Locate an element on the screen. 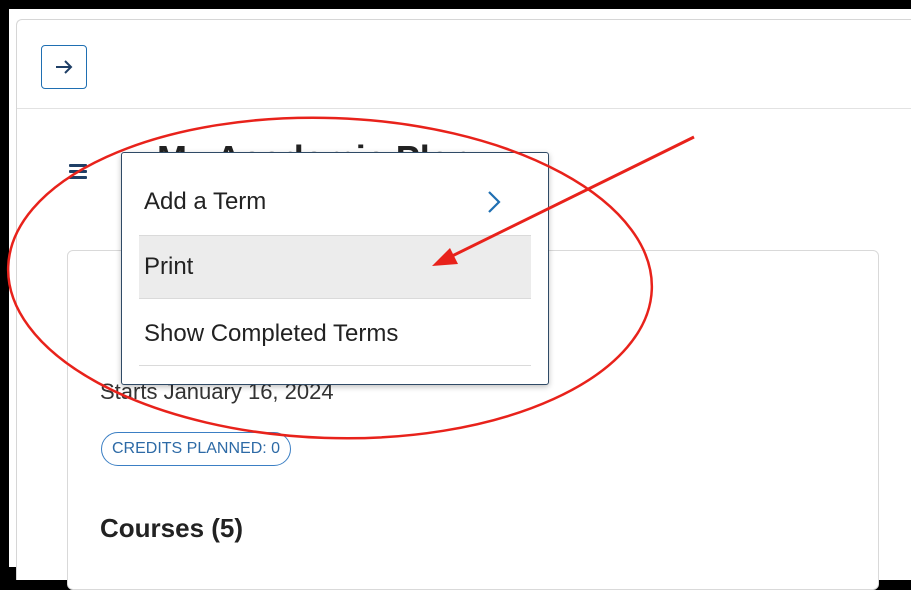  hamburger-menu-icon is located at coordinates (80, 172).